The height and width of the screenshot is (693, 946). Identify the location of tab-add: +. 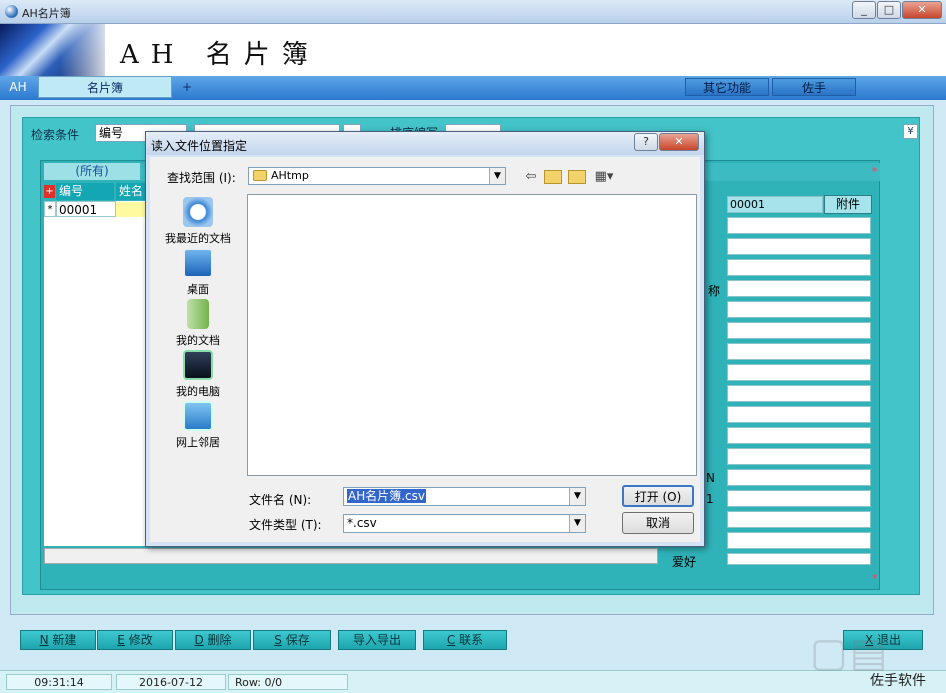
(187, 87).